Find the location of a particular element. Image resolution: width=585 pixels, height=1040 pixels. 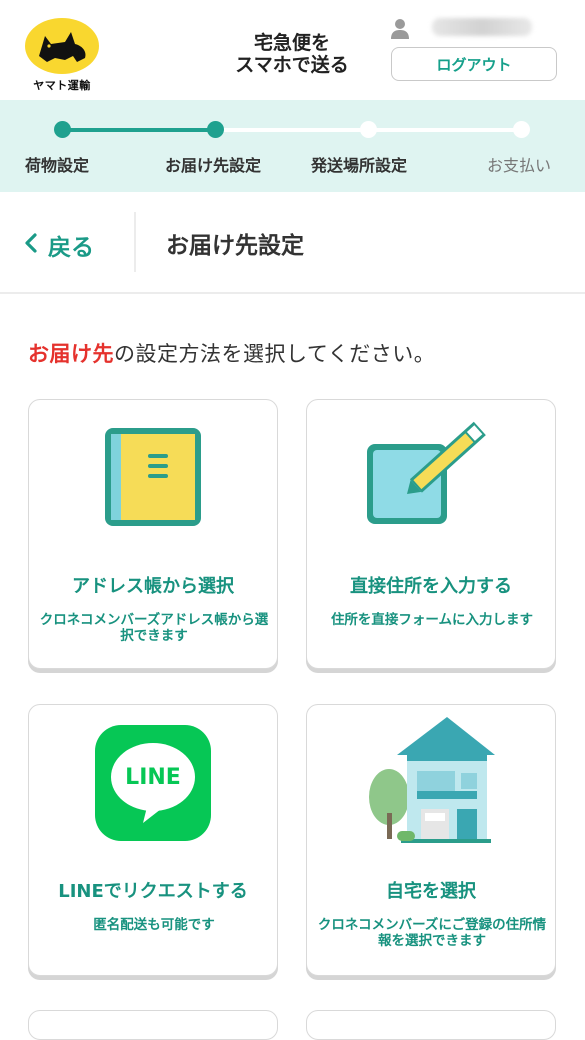

pencil-form-icon is located at coordinates (431, 468).